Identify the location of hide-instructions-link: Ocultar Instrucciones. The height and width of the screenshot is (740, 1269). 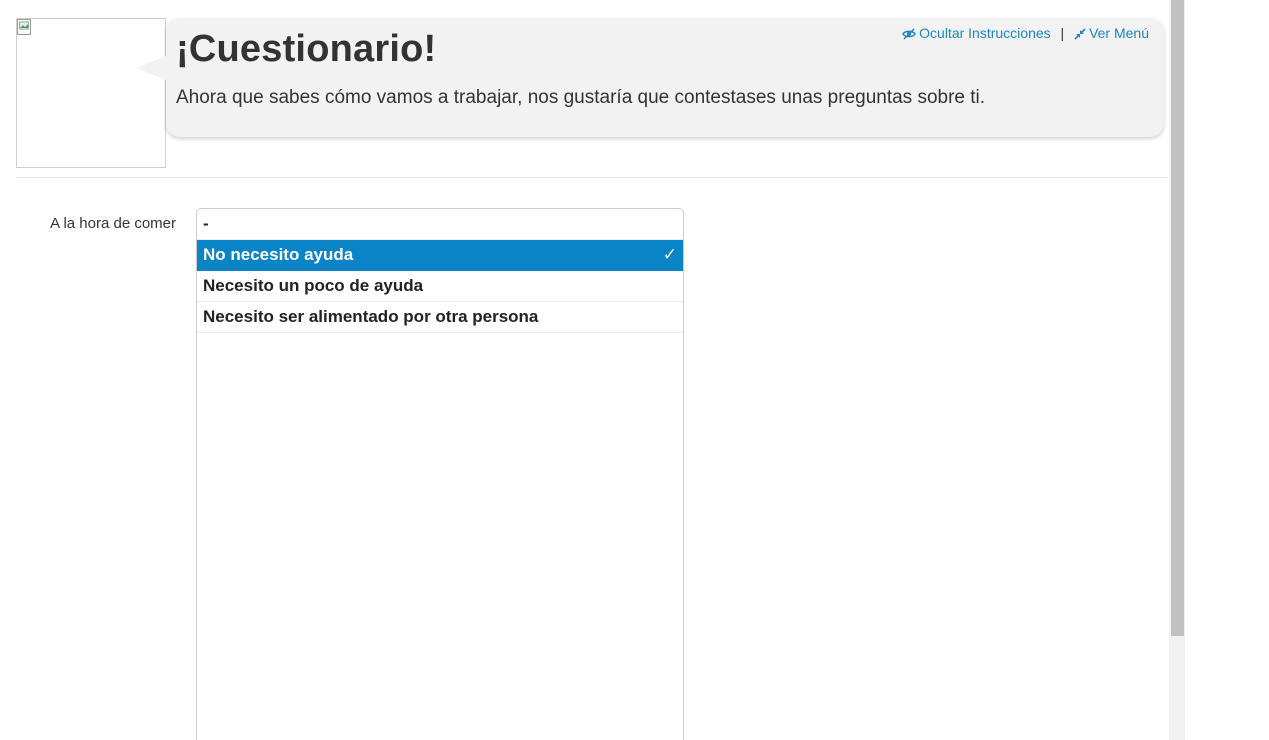
(978, 33).